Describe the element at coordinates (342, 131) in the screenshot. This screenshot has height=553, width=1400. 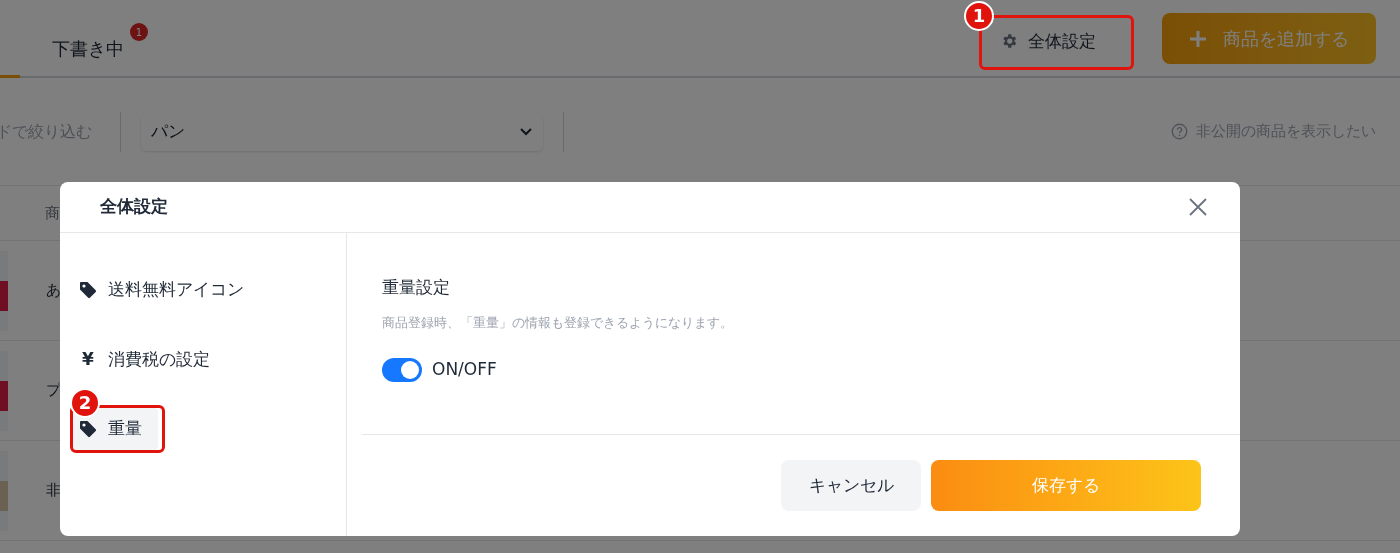
I see `category-select: パン` at that location.